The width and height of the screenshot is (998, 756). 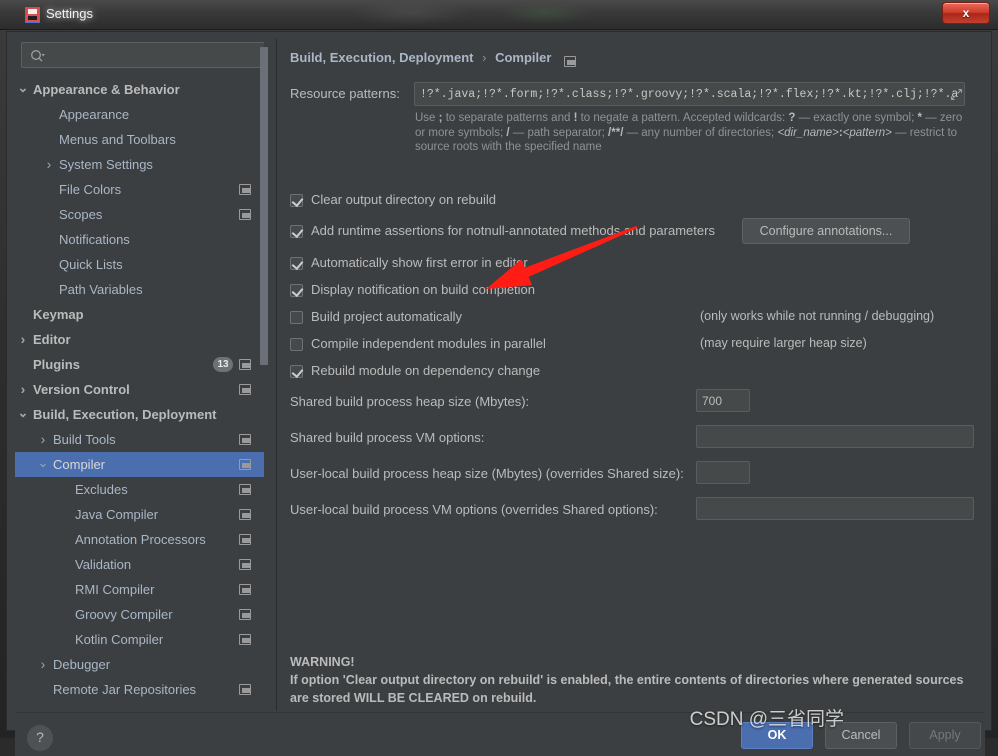 What do you see at coordinates (140, 539) in the screenshot?
I see `sidebar-item-annotation-processors: Annotation Processors` at bounding box center [140, 539].